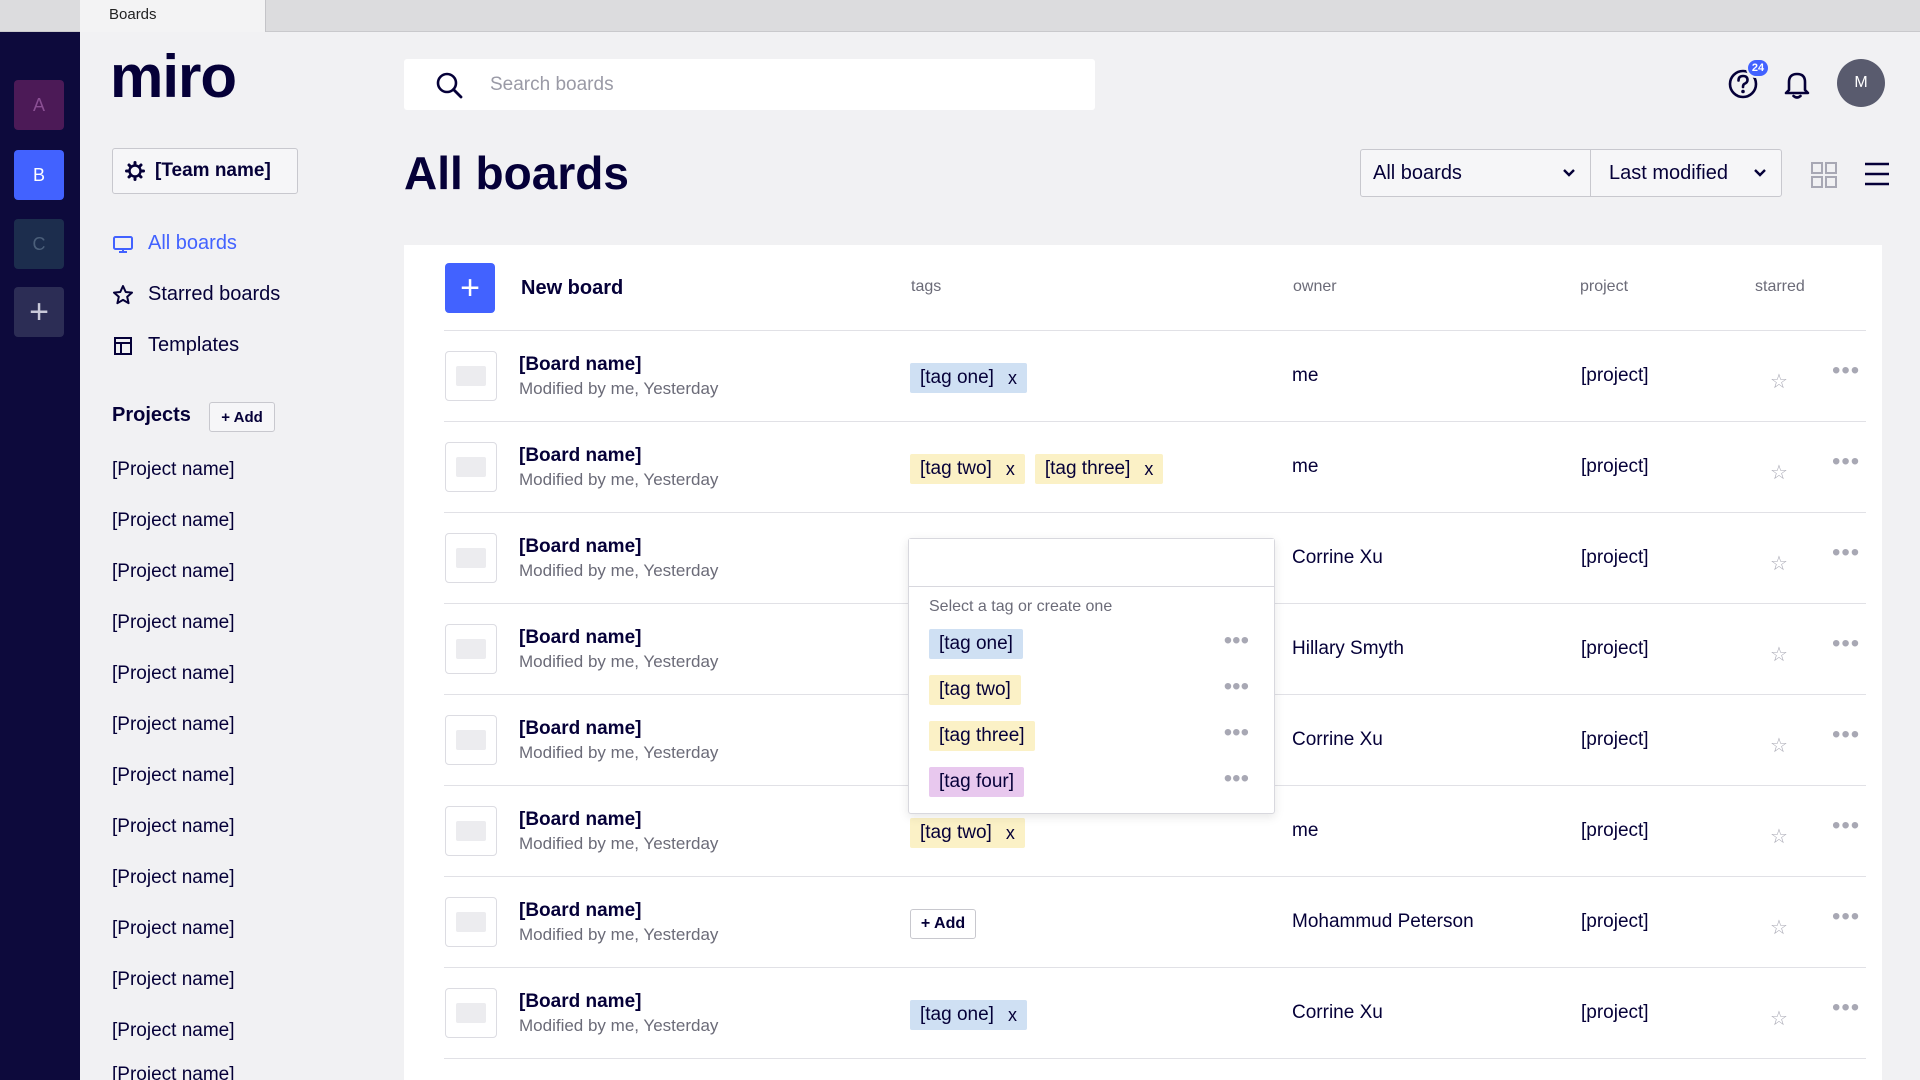 The height and width of the screenshot is (1080, 1920). I want to click on tag-list: [tag two] x [tag three] x, so click(1037, 469).